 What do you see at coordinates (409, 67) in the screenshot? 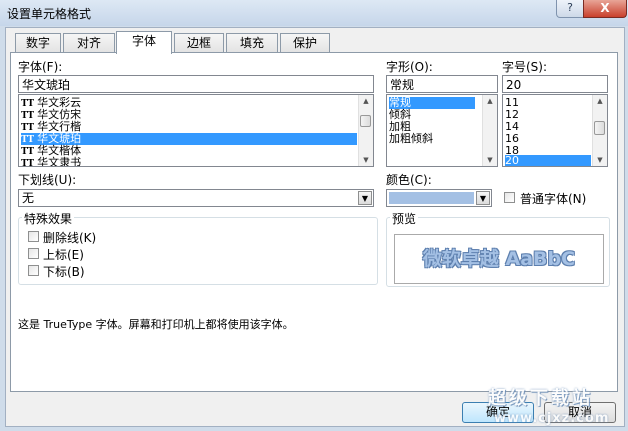
I see `style-label: 字形(O):` at bounding box center [409, 67].